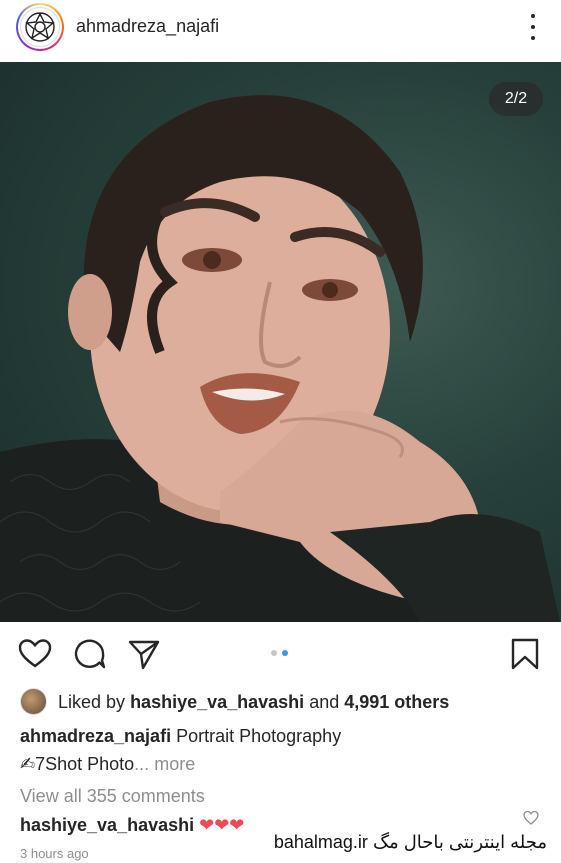 This screenshot has height=863, width=561. Describe the element at coordinates (516, 99) in the screenshot. I see `image-counter: 2/2` at that location.